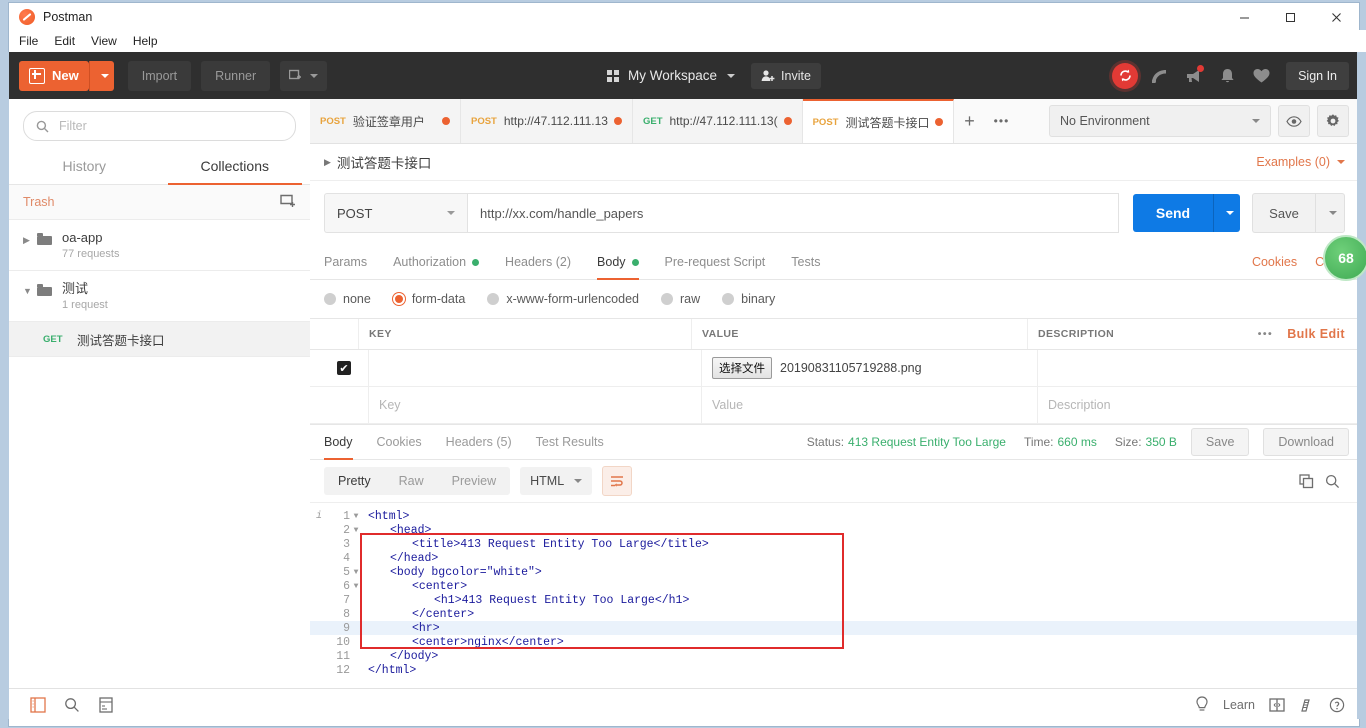  Describe the element at coordinates (1333, 121) in the screenshot. I see `gear-icon` at that location.